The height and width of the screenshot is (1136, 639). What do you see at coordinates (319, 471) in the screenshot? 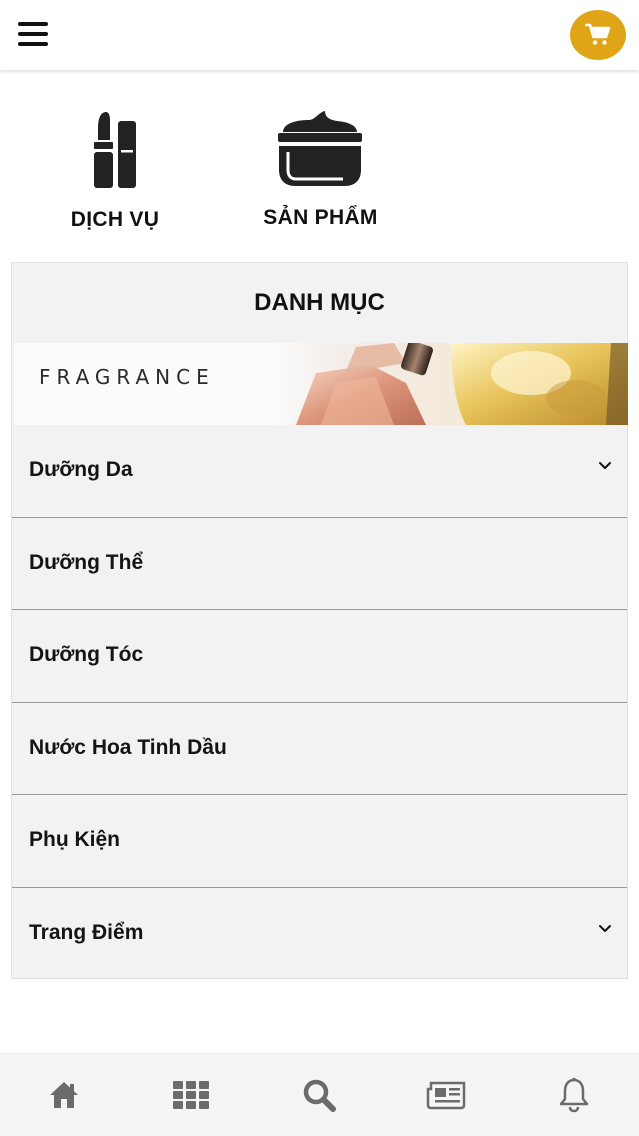
I see `category-item: Dưỡng Da` at bounding box center [319, 471].